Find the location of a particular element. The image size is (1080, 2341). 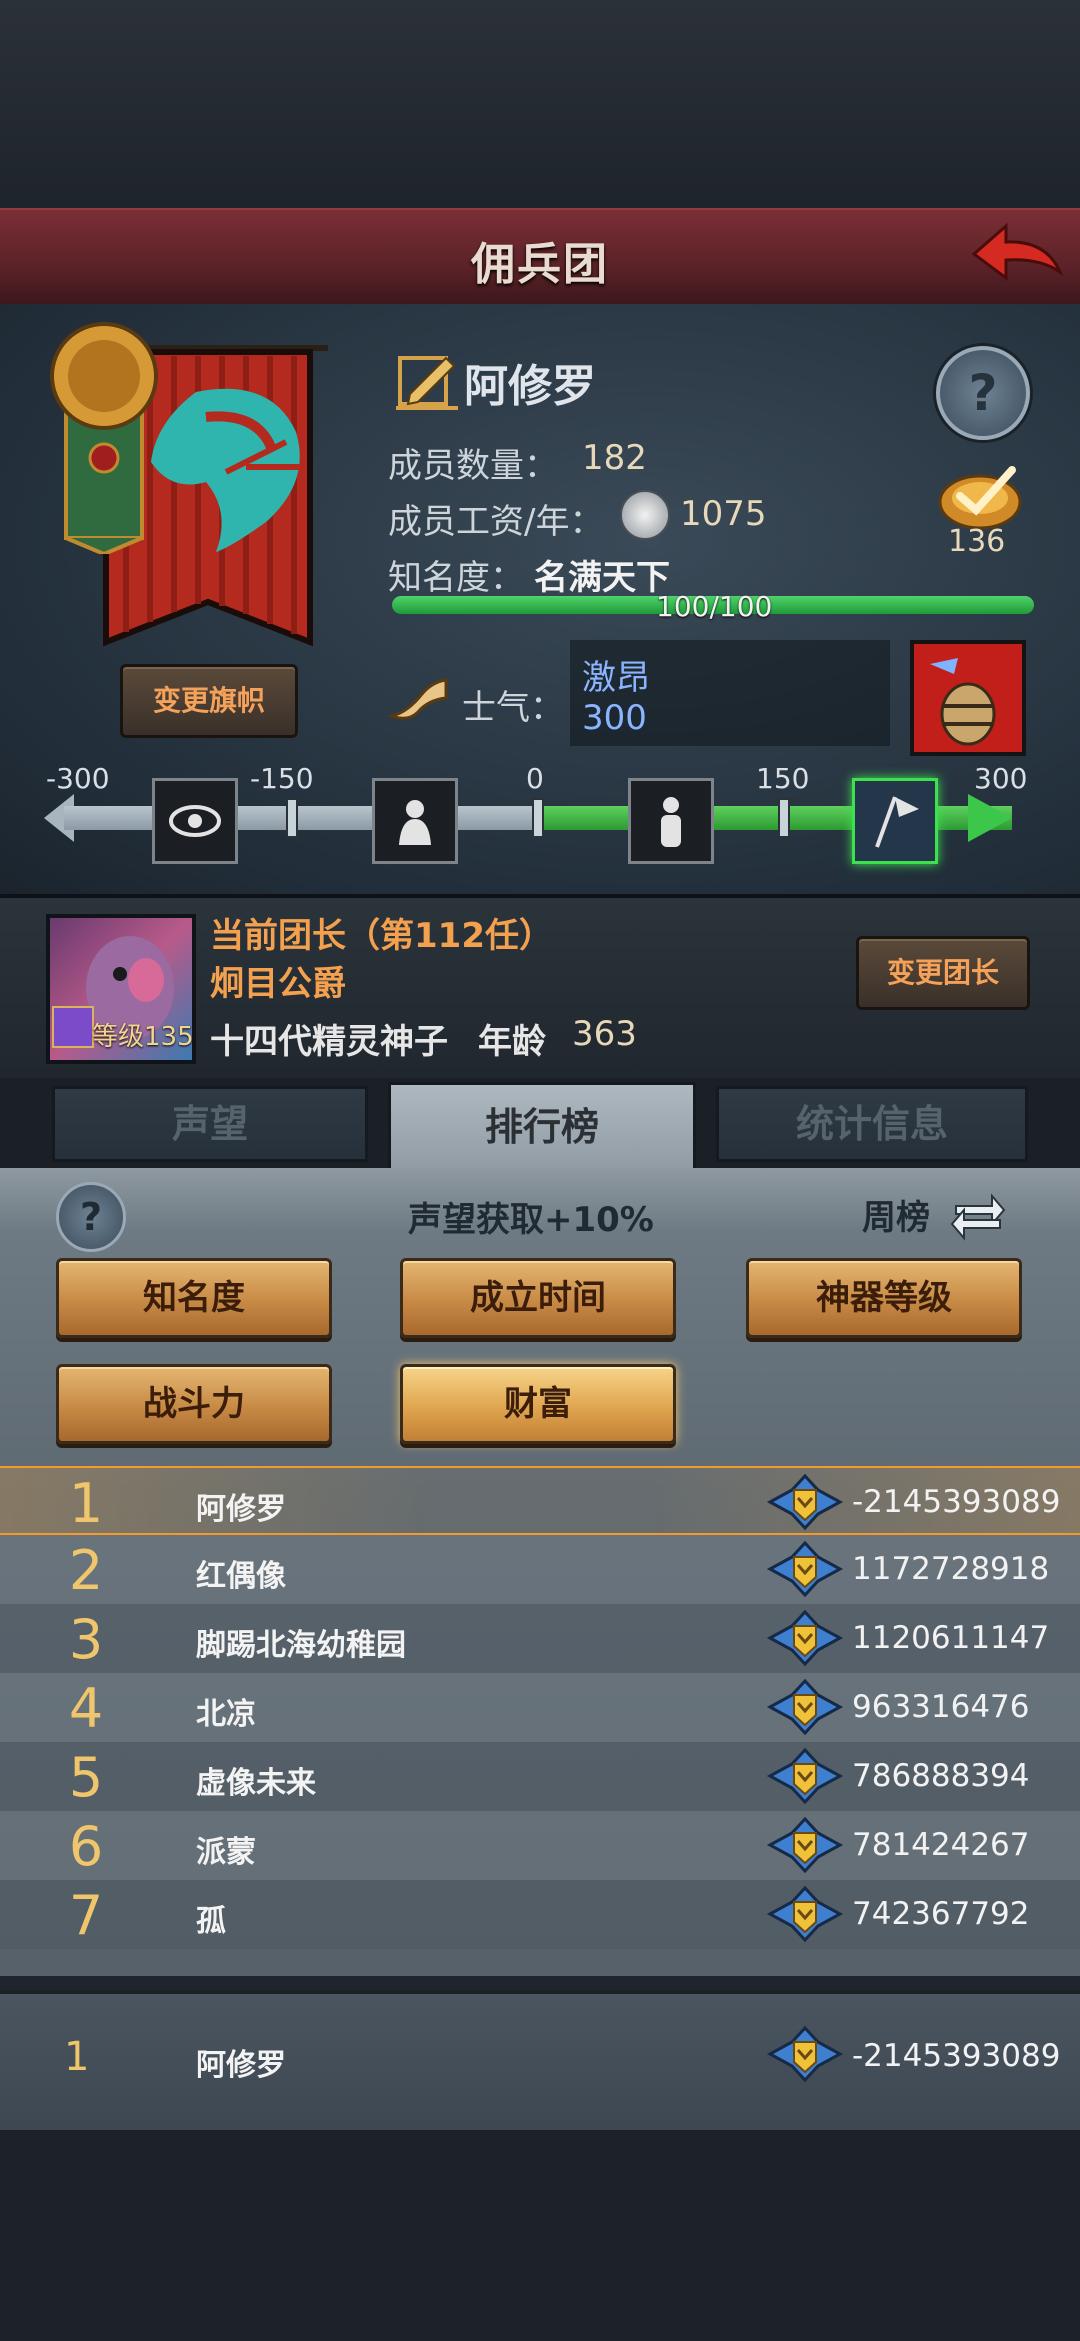

ranking-row: 5 虚像未来 786888394 is located at coordinates (540, 1776).